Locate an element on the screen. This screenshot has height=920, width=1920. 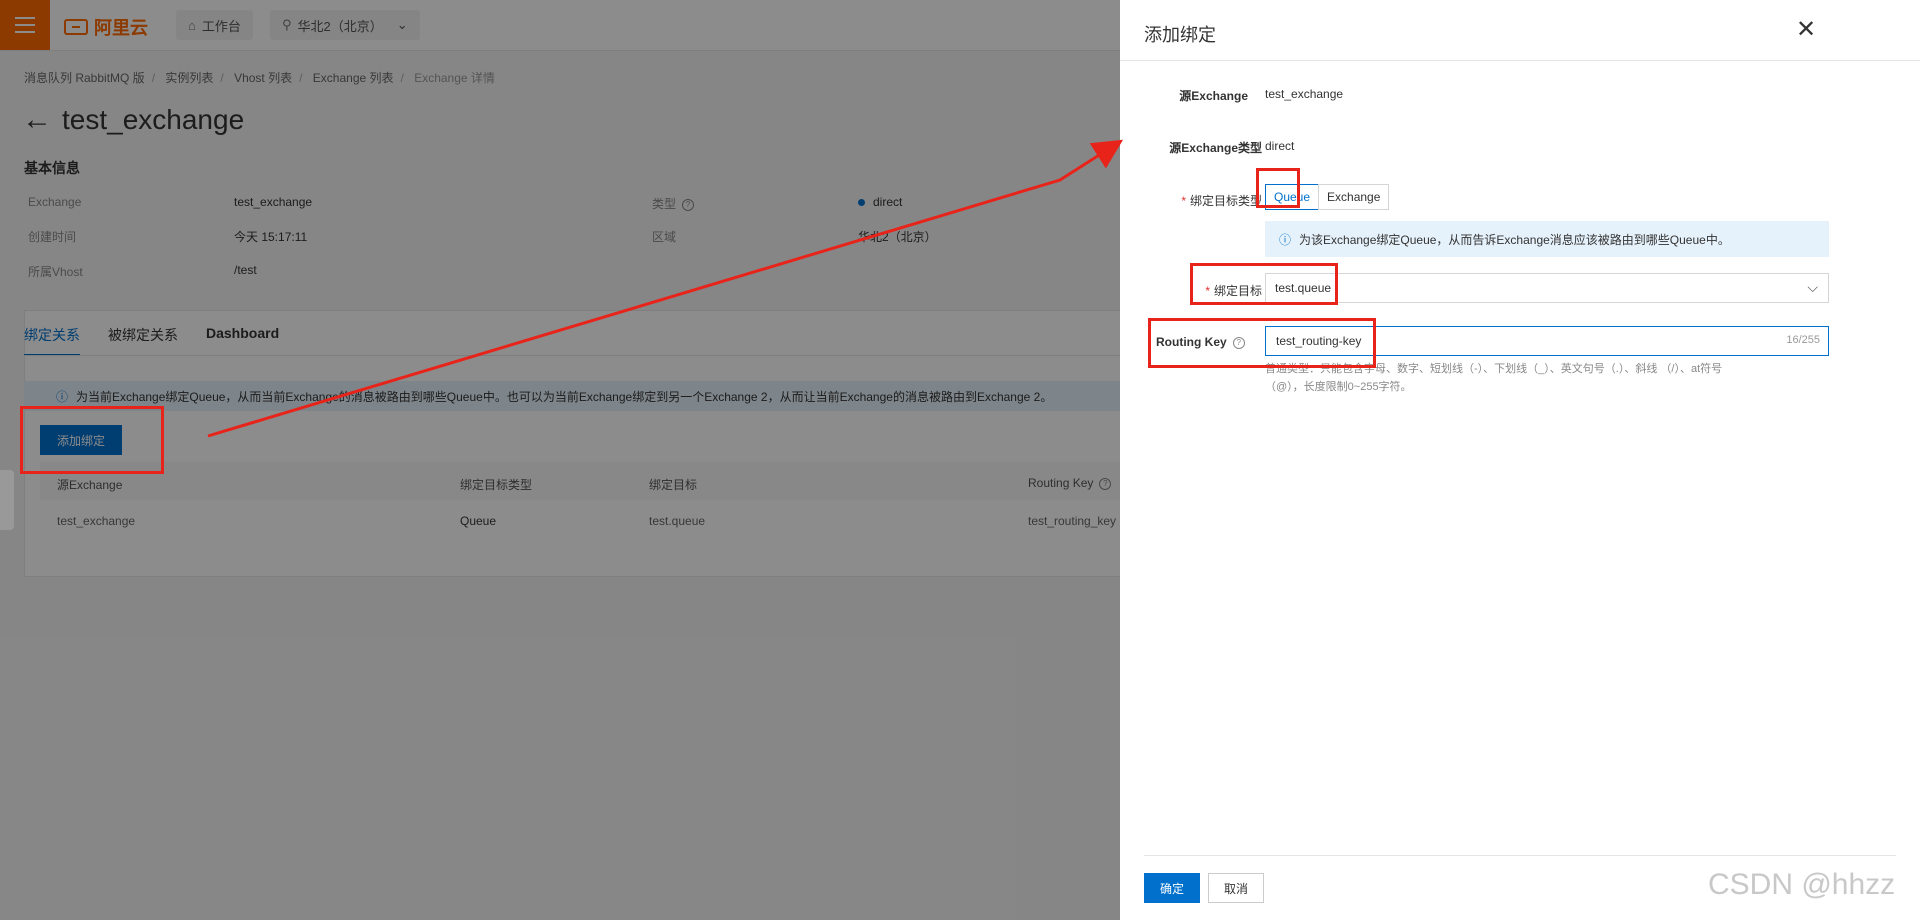
char-counter: 16/255 is located at coordinates (1803, 340).